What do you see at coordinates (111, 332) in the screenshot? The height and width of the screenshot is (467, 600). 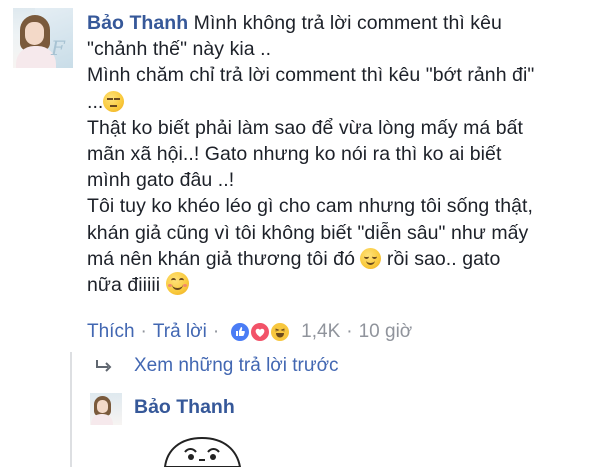 I see `like-link: Thích` at bounding box center [111, 332].